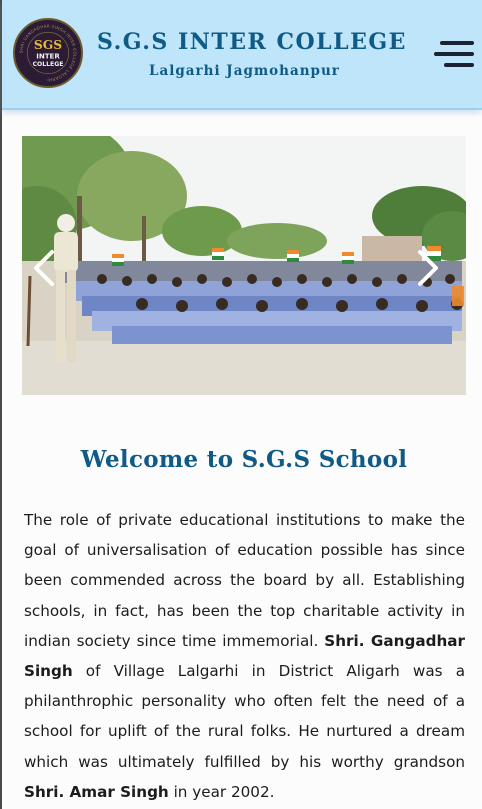 The height and width of the screenshot is (809, 482). Describe the element at coordinates (48, 64) in the screenshot. I see `logo-text-college: COLLEGE` at that location.